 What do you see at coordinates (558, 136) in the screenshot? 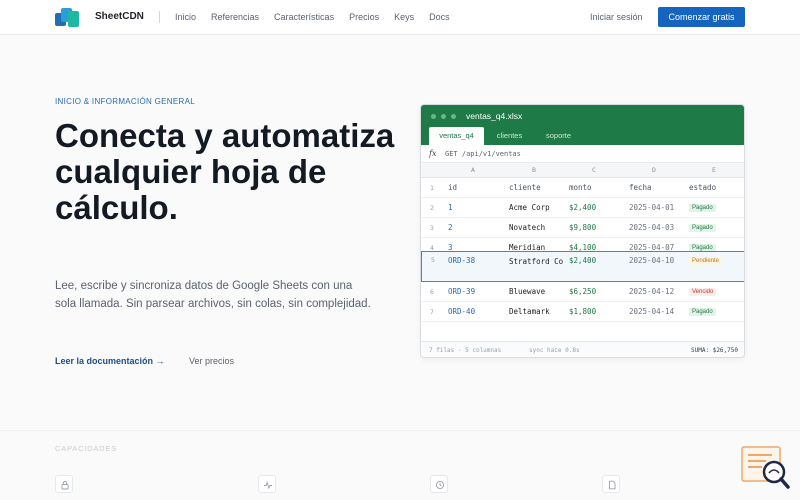
I see `tab-soporte: soporte` at bounding box center [558, 136].